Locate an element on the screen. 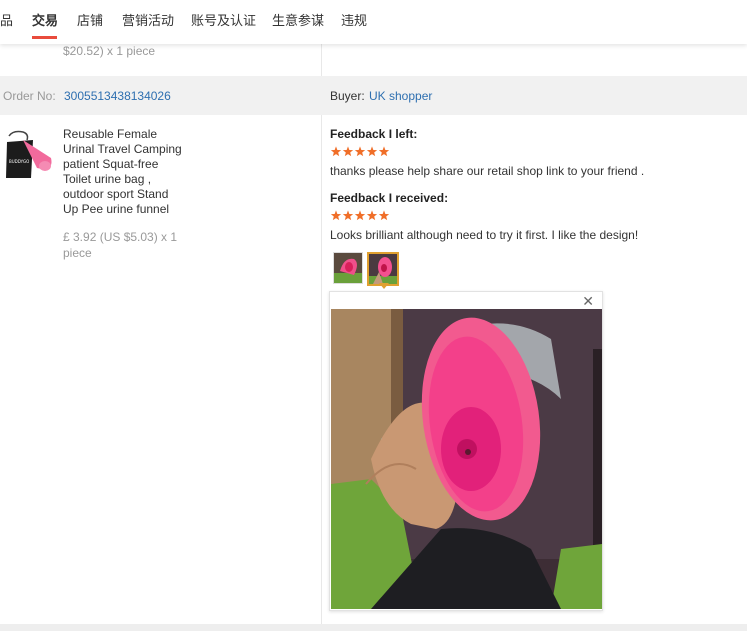 The height and width of the screenshot is (631, 747). selected-photo-pointer is located at coordinates (384, 286).